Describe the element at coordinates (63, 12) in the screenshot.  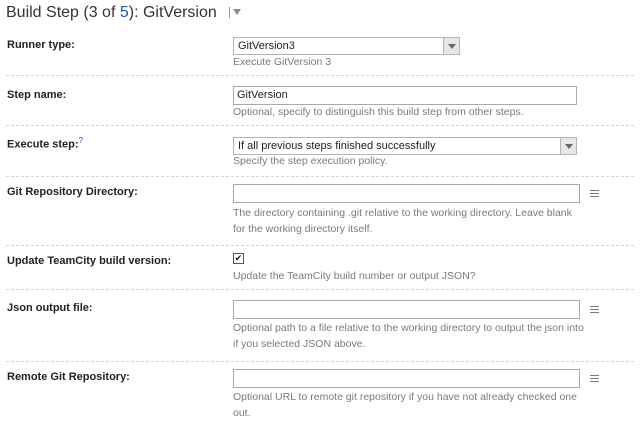
I see `page-title-prefix: Build Step (3 of` at that location.